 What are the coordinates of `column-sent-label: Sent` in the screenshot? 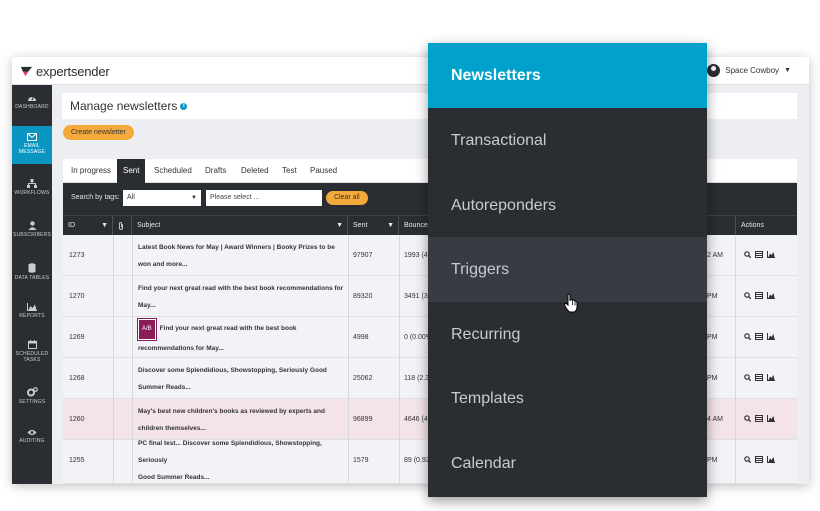 It's located at (360, 225).